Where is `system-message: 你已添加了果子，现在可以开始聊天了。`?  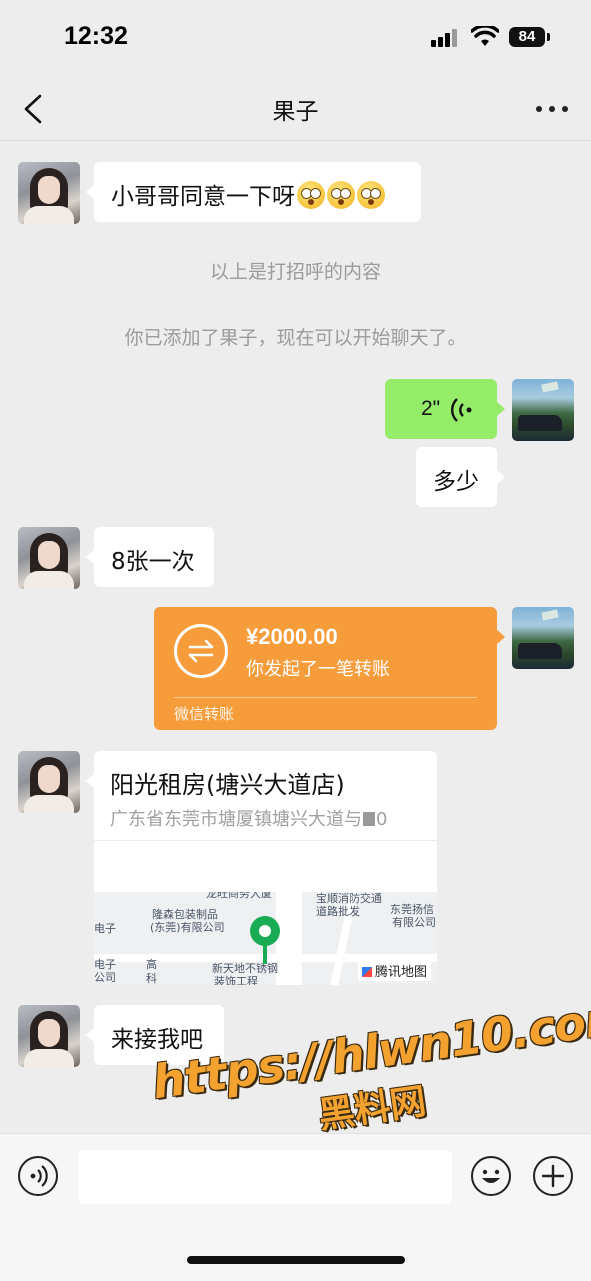 system-message: 你已添加了果子，现在可以开始聊天了。 is located at coordinates (295, 338).